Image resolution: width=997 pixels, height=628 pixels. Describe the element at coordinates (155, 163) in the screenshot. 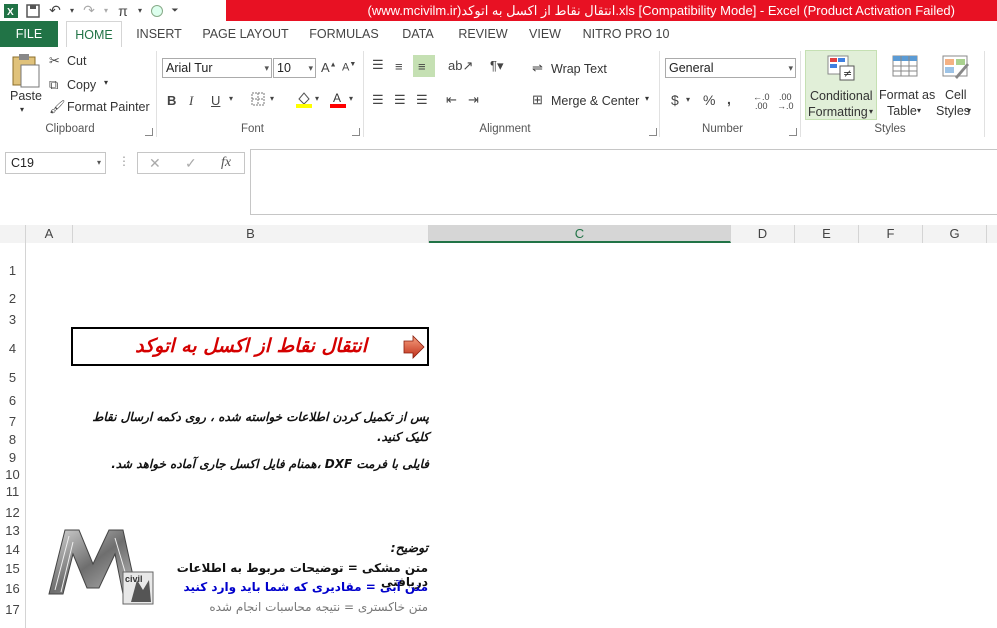

I see `cancel-icon: ✕` at that location.